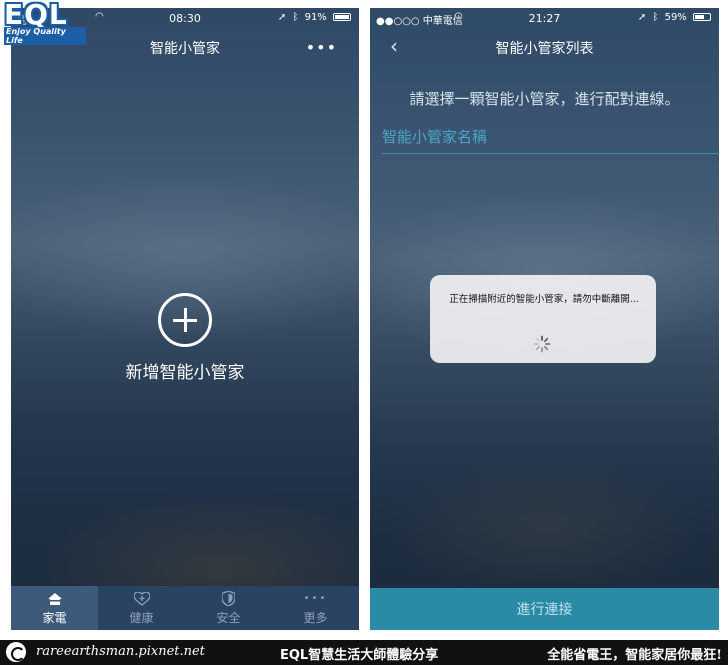 This screenshot has height=665, width=728. I want to click on tab-health: 健康, so click(141, 608).